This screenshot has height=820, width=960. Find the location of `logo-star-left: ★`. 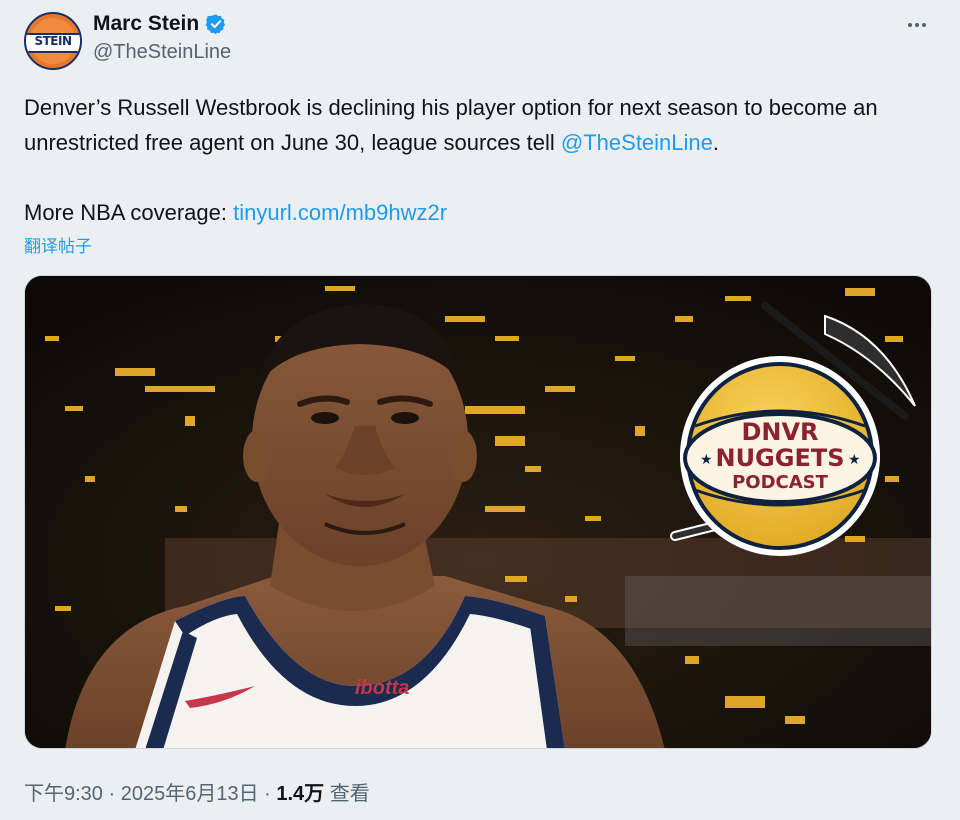

logo-star-left: ★ is located at coordinates (706, 460).